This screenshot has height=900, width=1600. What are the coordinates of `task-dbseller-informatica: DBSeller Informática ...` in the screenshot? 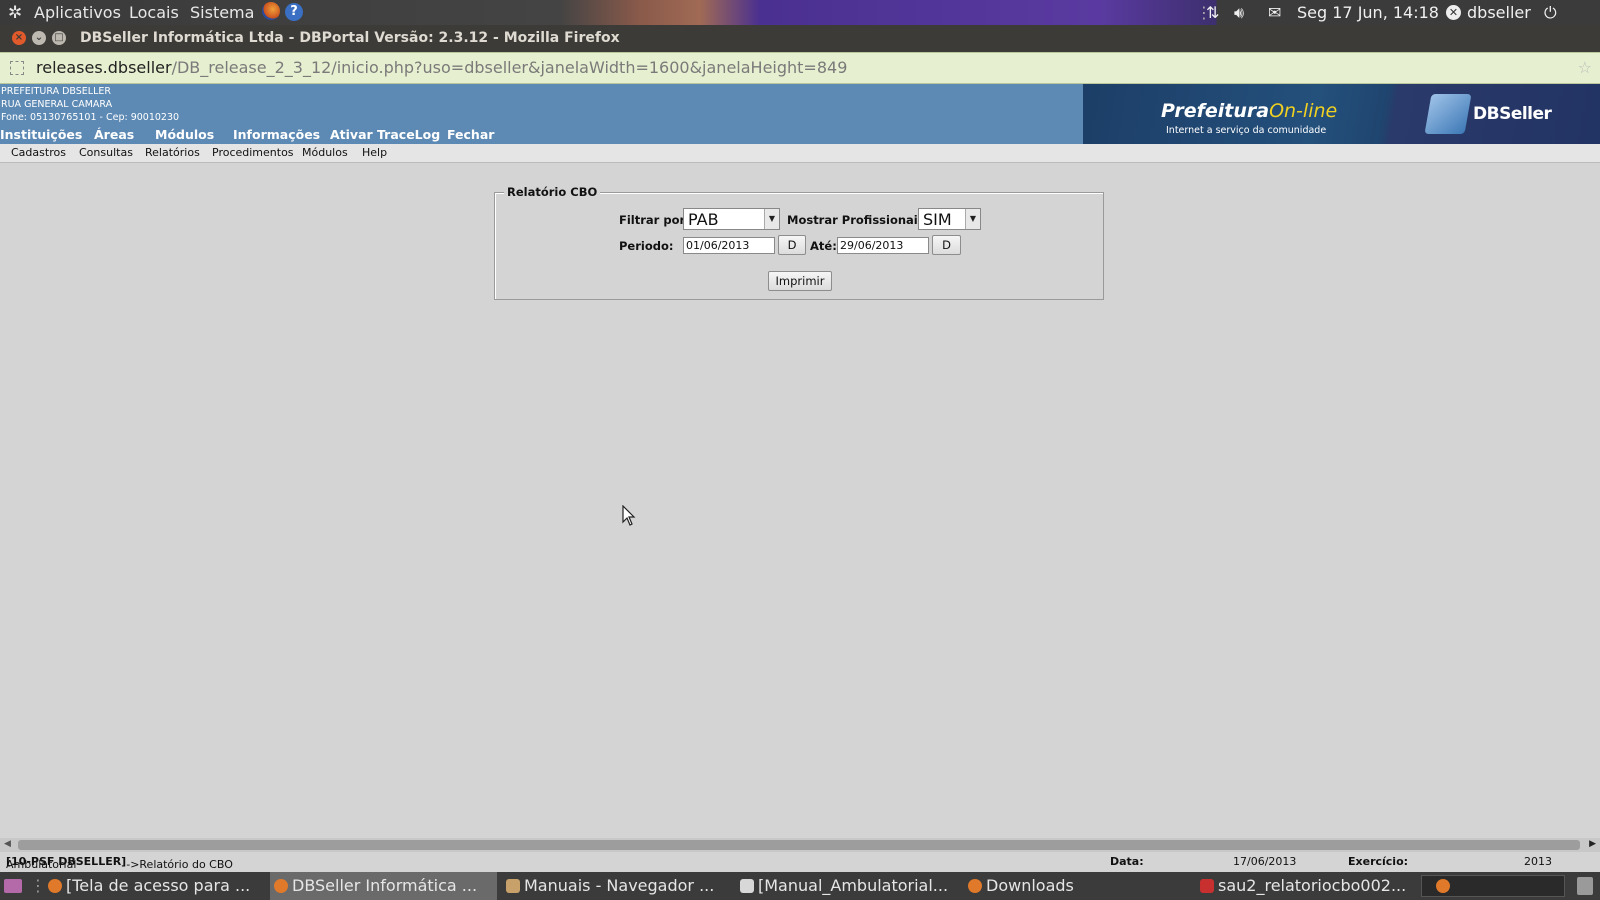 It's located at (383, 886).